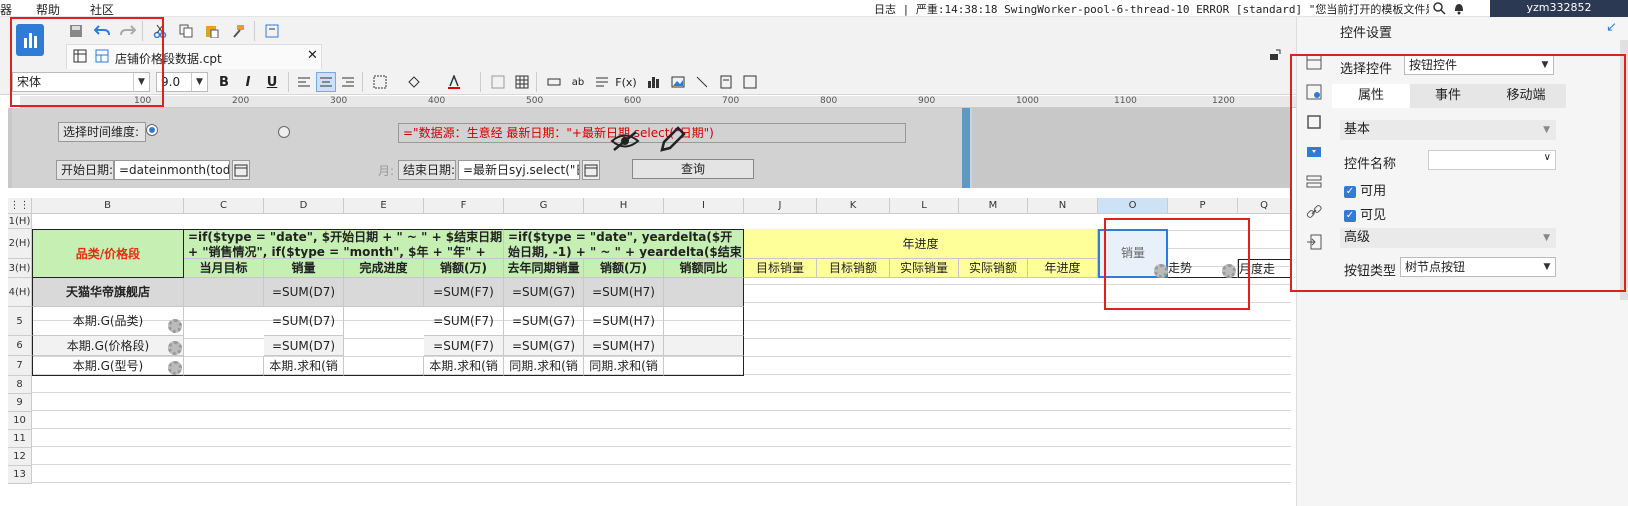 This screenshot has height=506, width=1628. What do you see at coordinates (602, 82) in the screenshot?
I see `paragraph-icon` at bounding box center [602, 82].